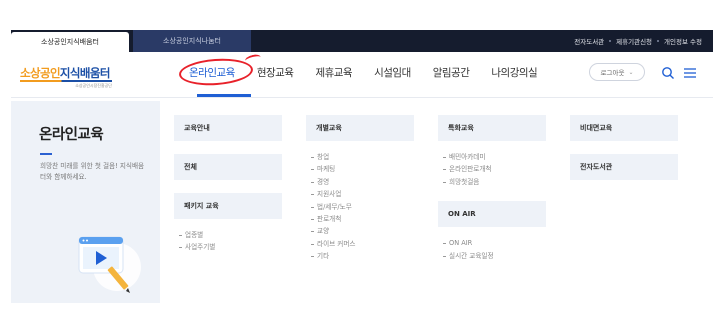  I want to click on chevron-down-icon: ⌄, so click(631, 72).